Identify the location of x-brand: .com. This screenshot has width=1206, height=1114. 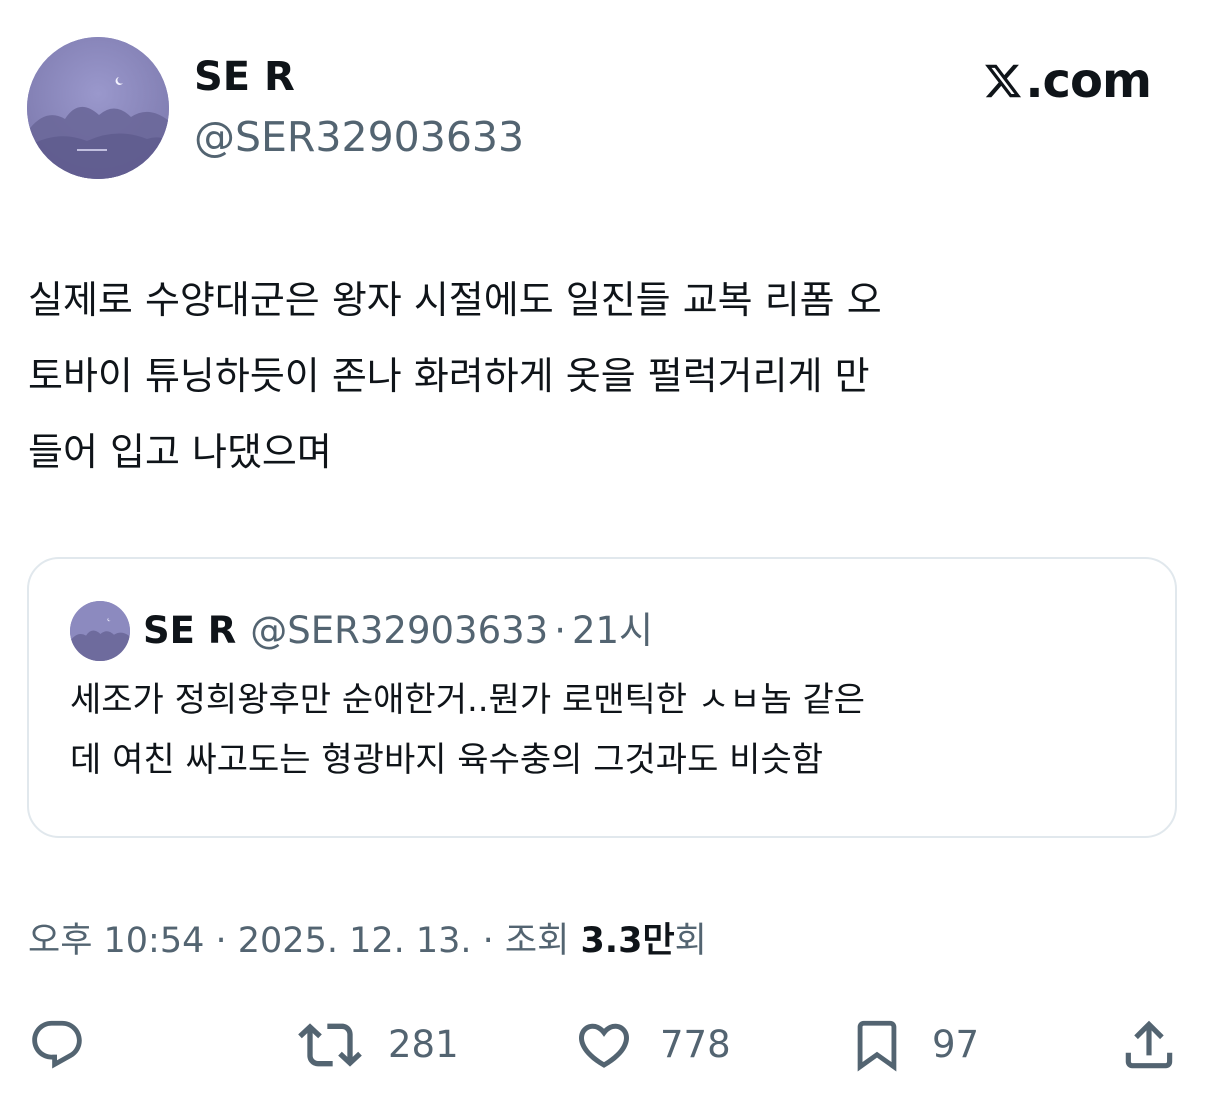
(1067, 81).